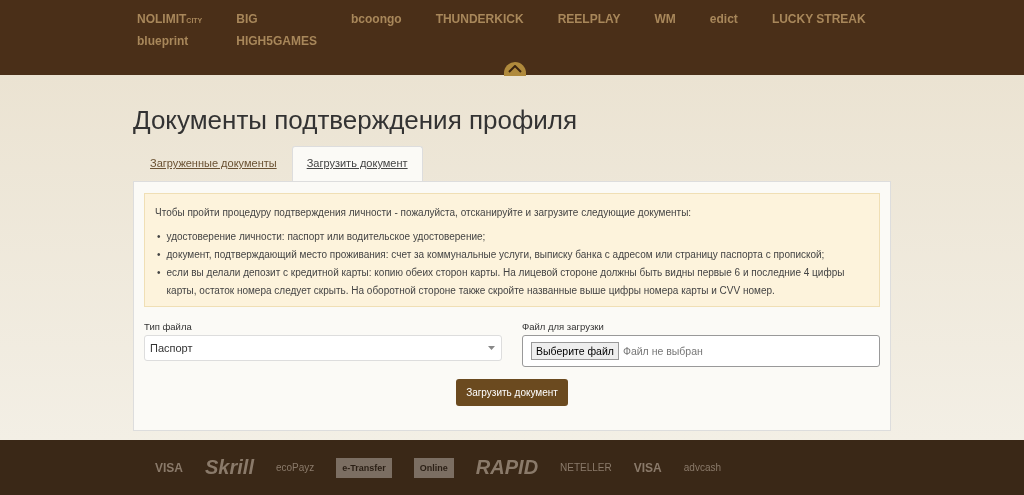 The height and width of the screenshot is (495, 1024). What do you see at coordinates (479, 19) in the screenshot?
I see `provider-logo: THUNDERKICK` at bounding box center [479, 19].